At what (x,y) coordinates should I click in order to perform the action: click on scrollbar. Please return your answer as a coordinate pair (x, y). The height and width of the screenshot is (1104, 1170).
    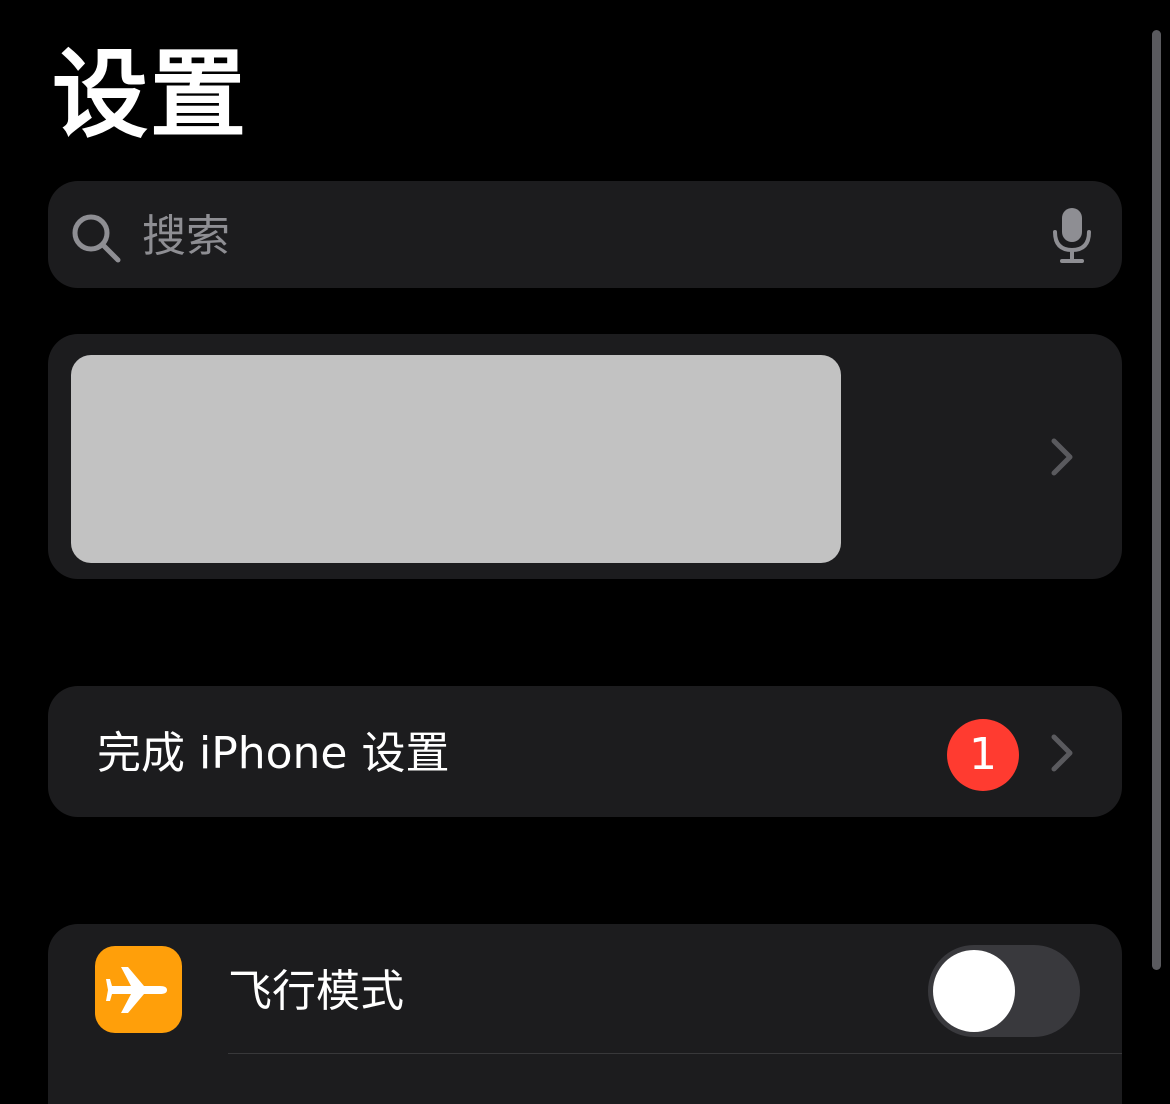
    Looking at the image, I should click on (1156, 500).